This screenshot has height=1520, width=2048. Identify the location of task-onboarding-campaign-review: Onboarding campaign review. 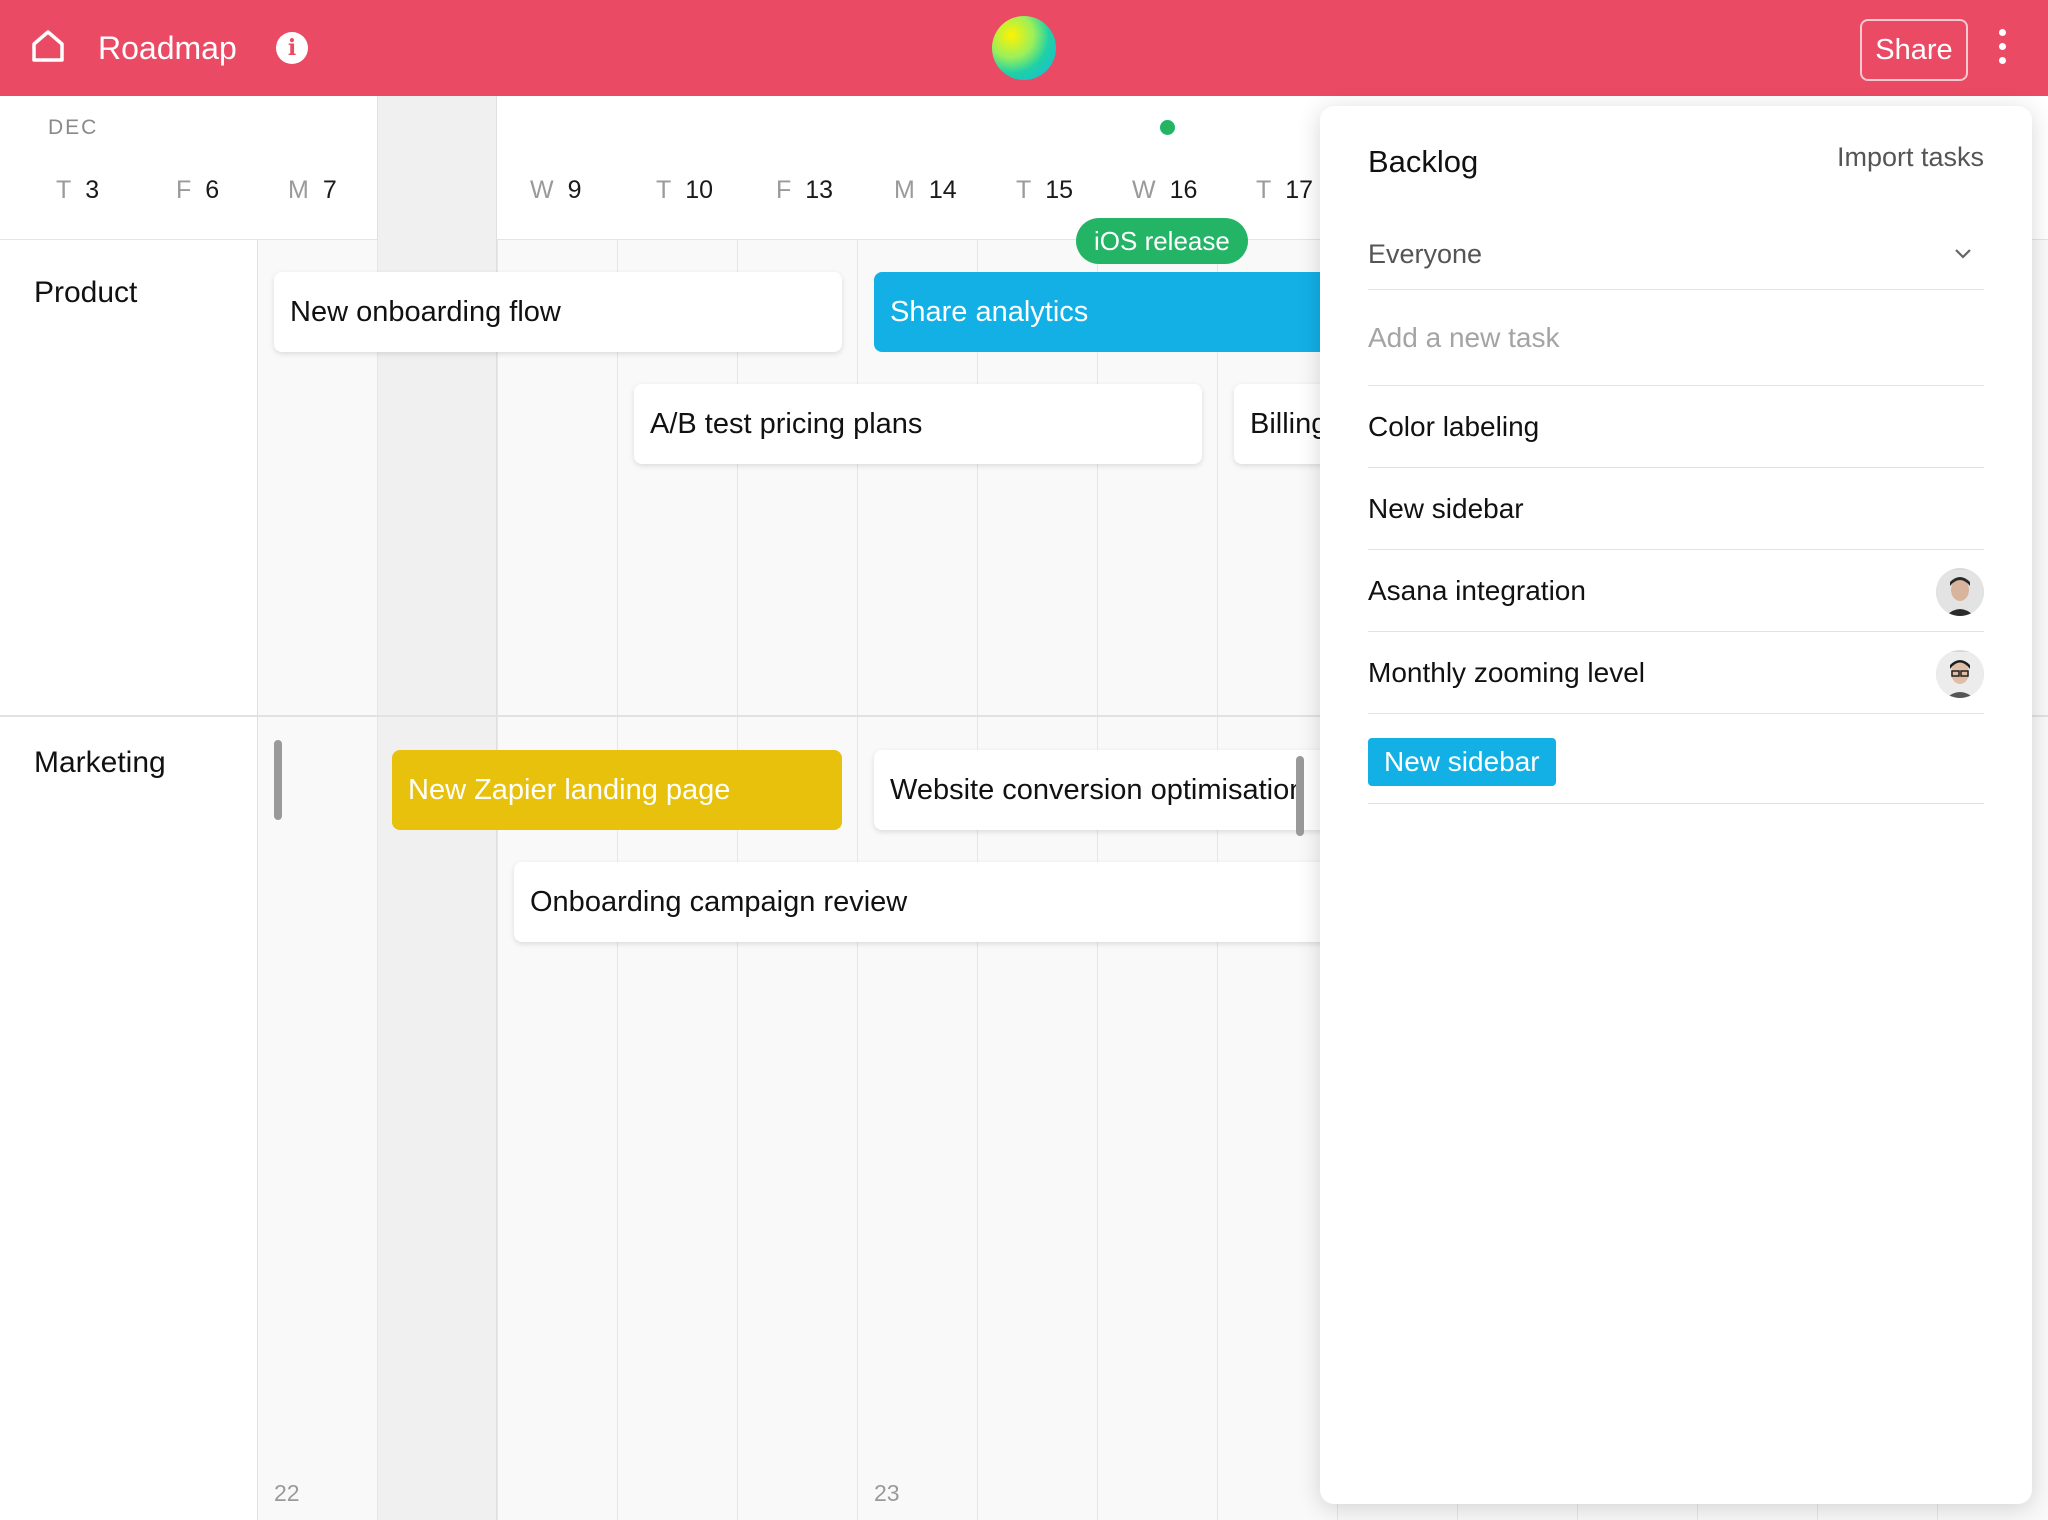
(924, 902).